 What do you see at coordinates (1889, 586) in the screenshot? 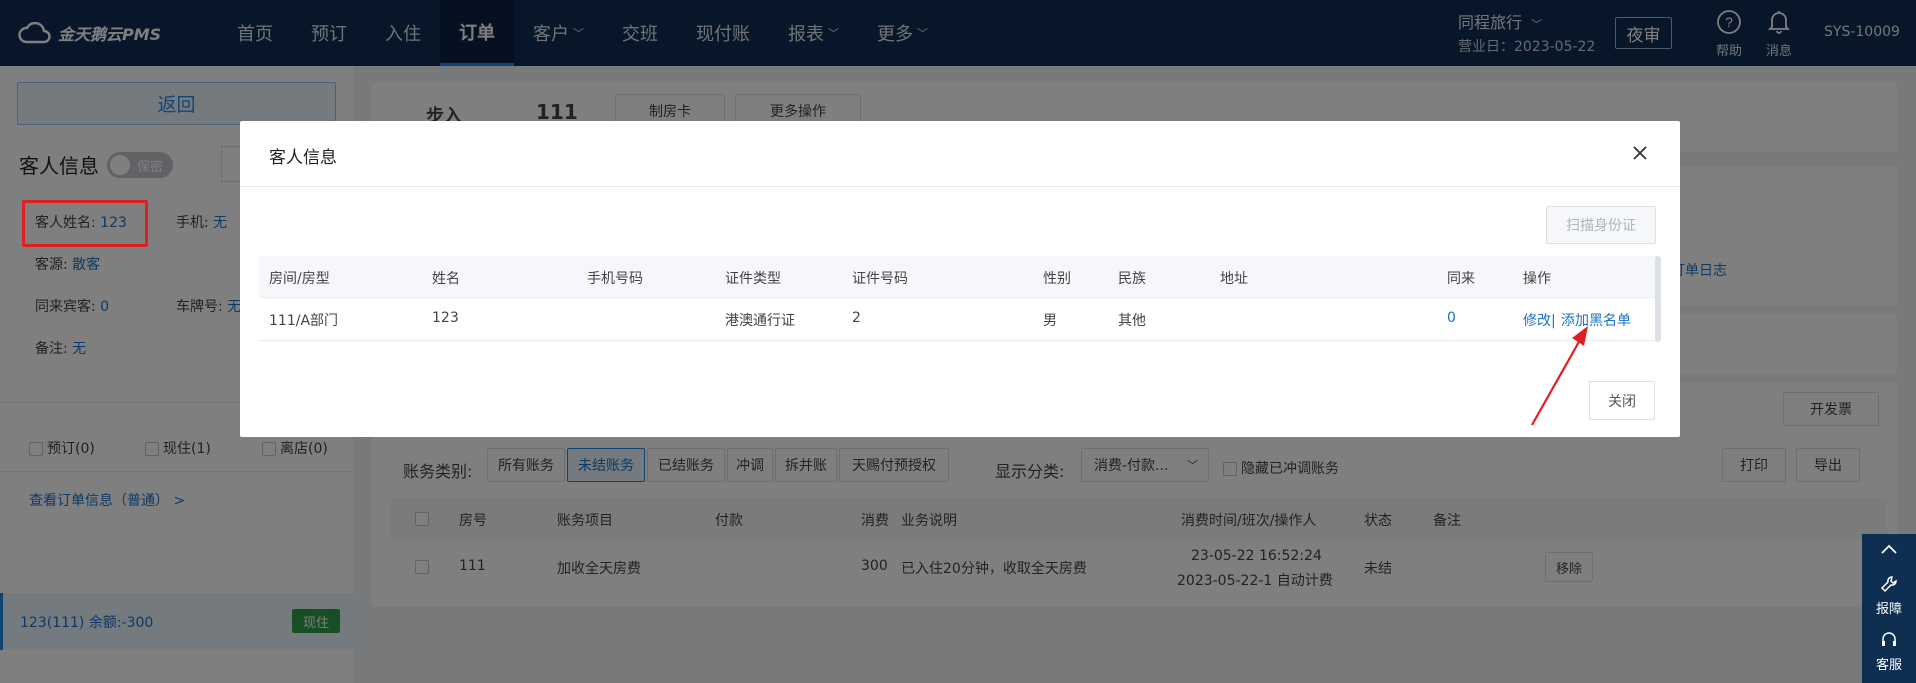
I see `wrench-icon` at bounding box center [1889, 586].